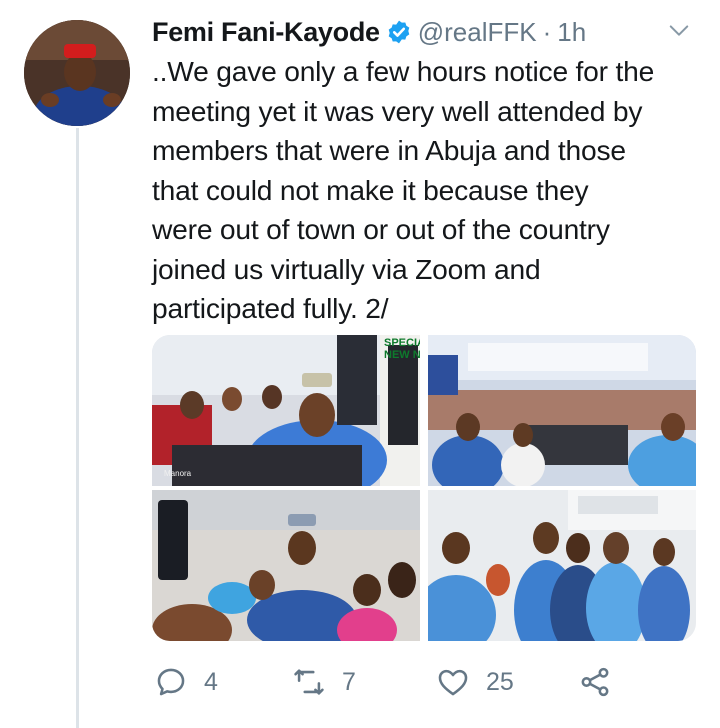 This screenshot has width=720, height=728. Describe the element at coordinates (402, 349) in the screenshot. I see `photo-1-banner-text: SPECIA NEW N` at that location.